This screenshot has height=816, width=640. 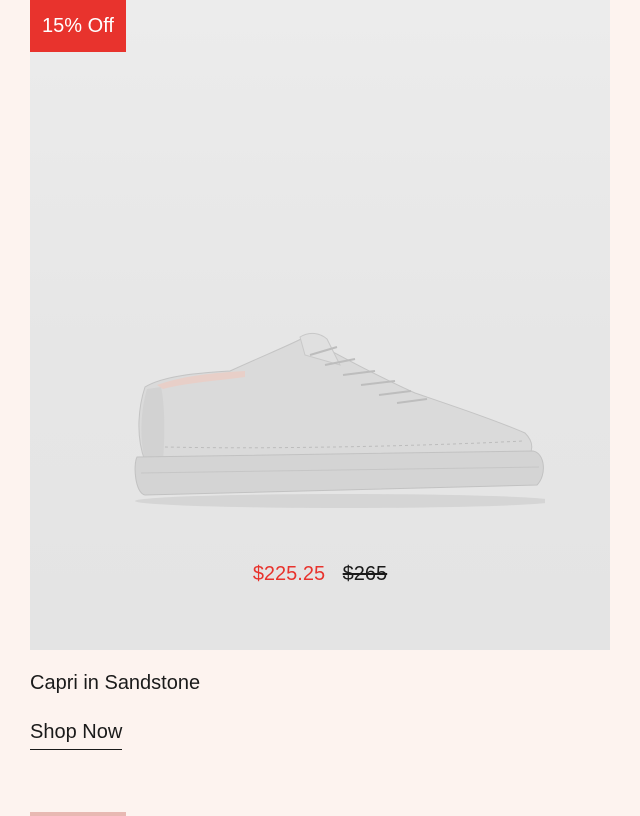 What do you see at coordinates (78, 26) in the screenshot?
I see `discount-badge: 15% Off` at bounding box center [78, 26].